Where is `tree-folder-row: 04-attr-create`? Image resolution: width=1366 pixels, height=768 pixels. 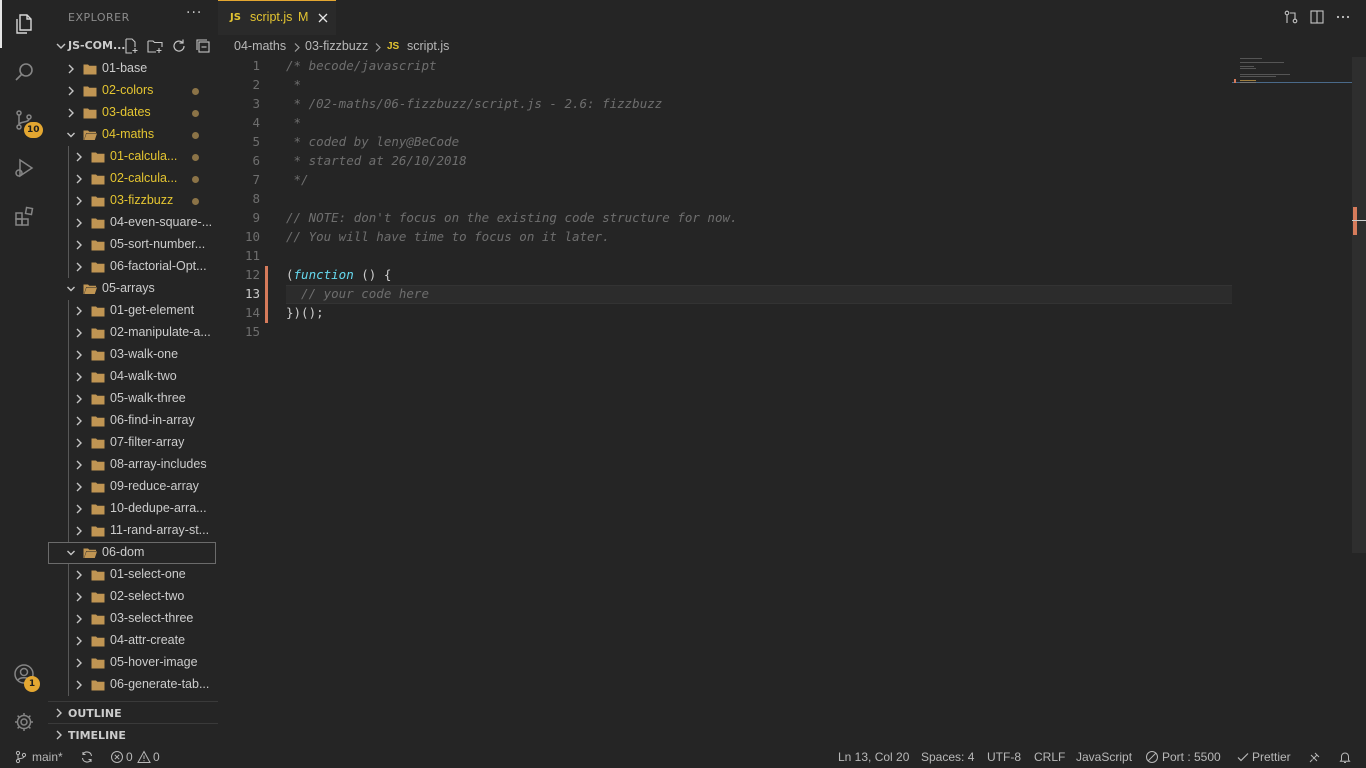
tree-folder-row: 04-attr-create is located at coordinates (132, 641).